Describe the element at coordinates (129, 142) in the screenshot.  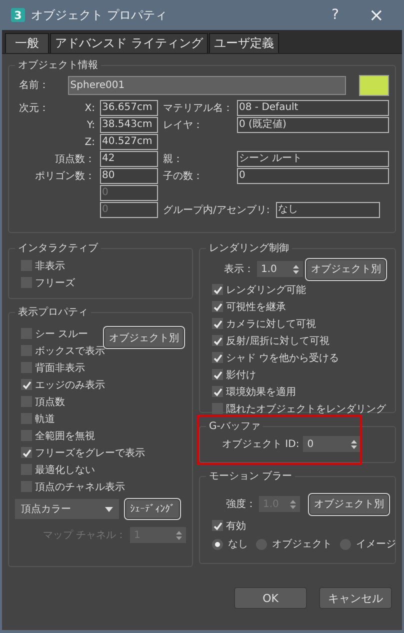
I see `value-field: 40.527cm` at that location.